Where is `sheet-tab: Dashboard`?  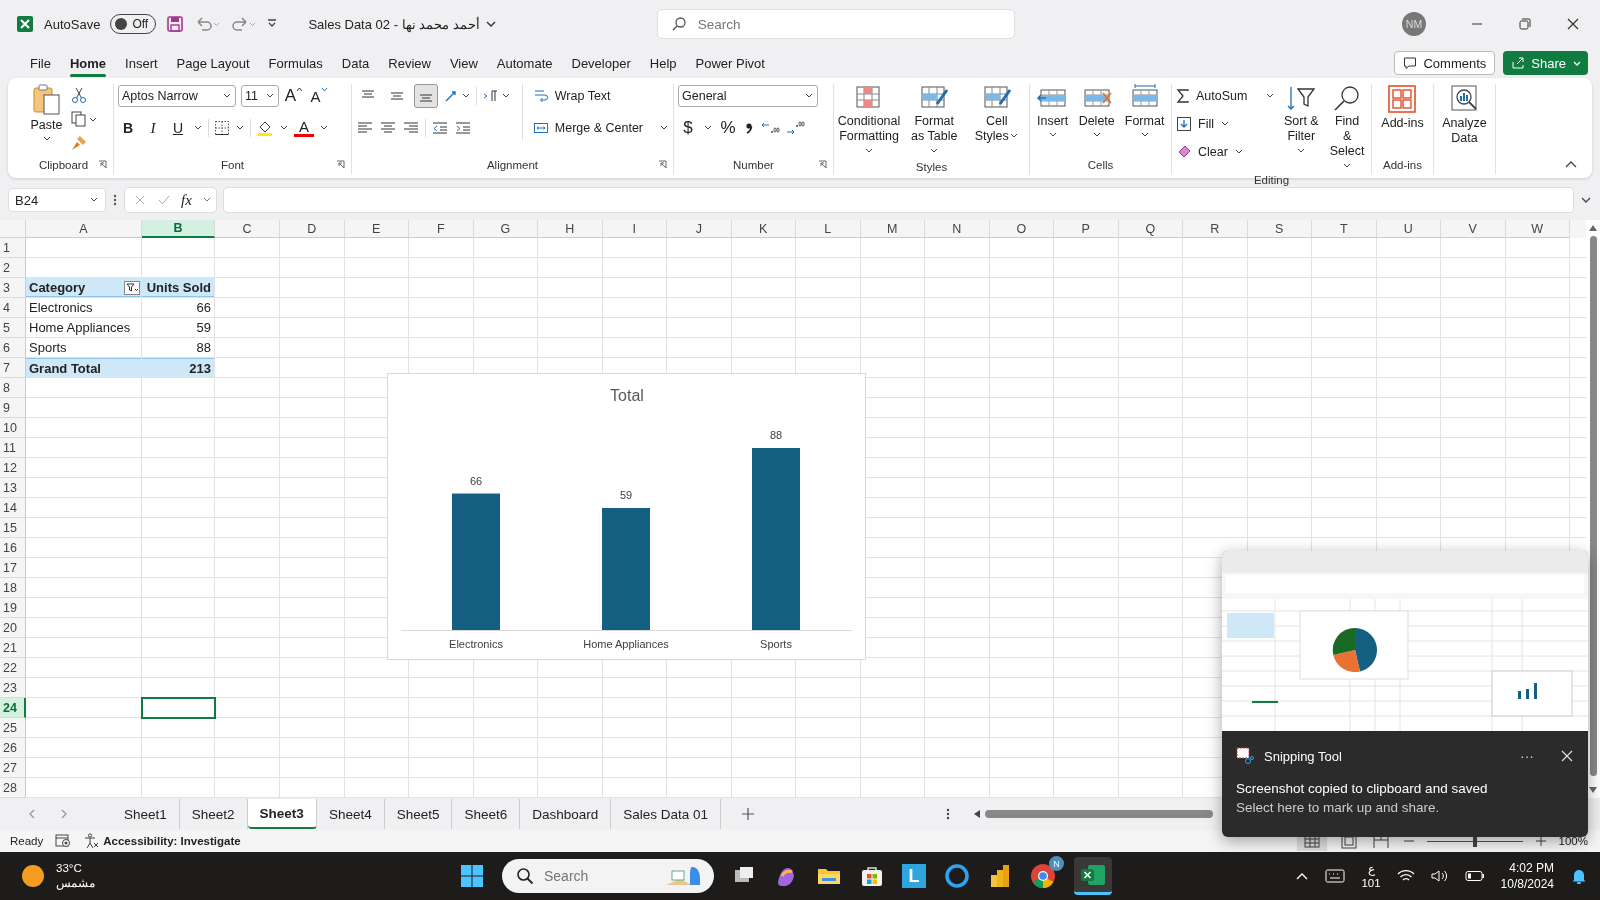
sheet-tab: Dashboard is located at coordinates (566, 814).